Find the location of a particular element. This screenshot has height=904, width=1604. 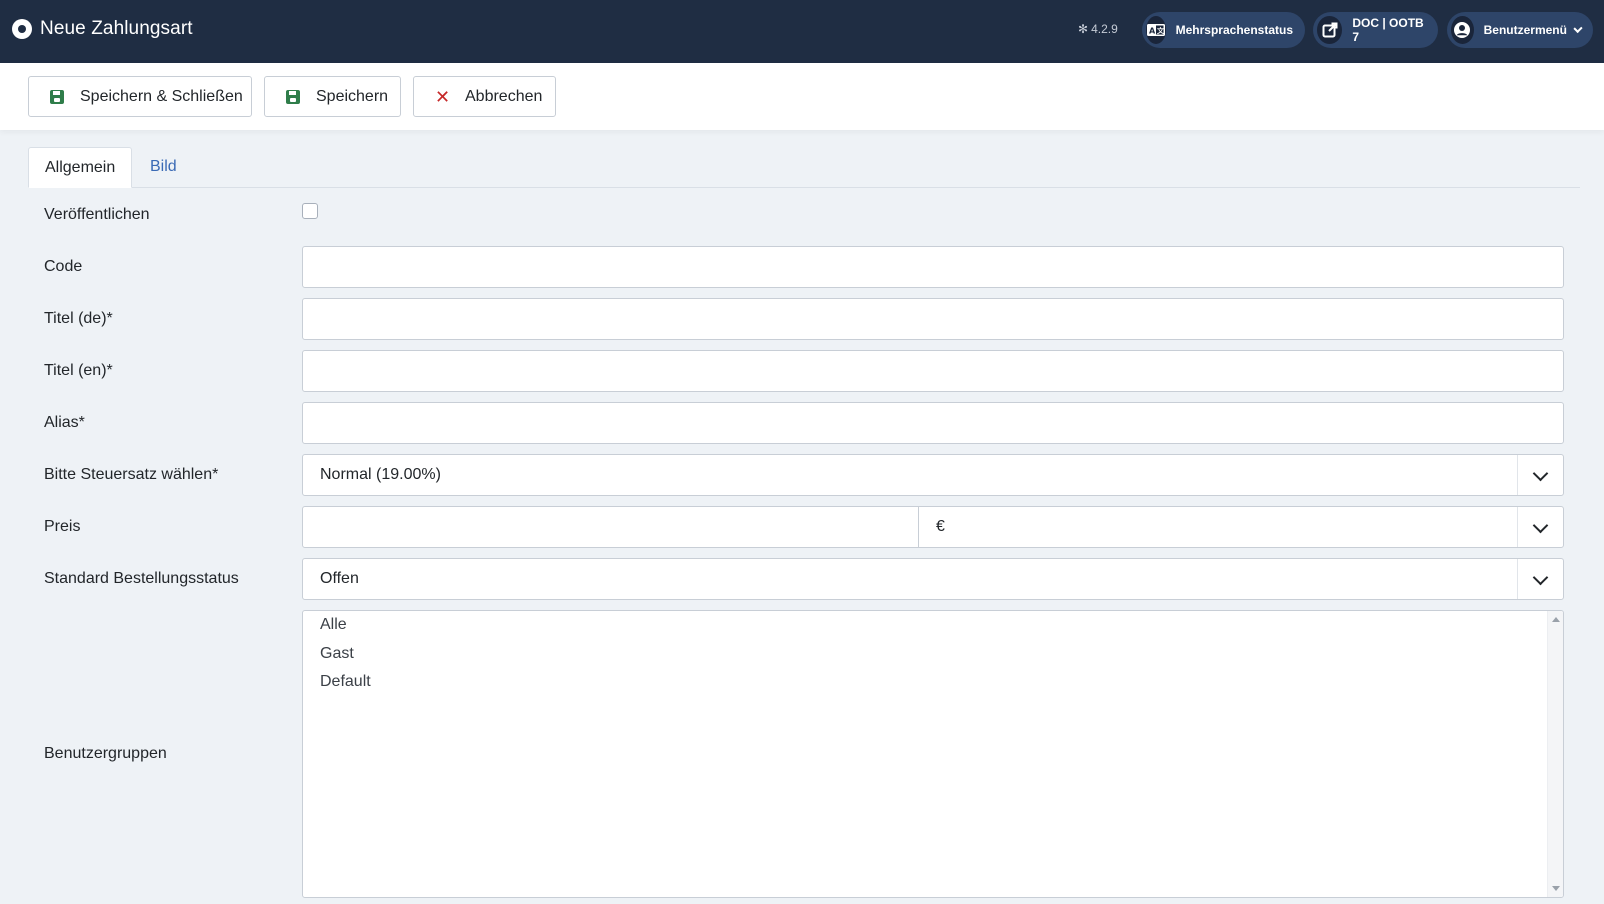

list-item: Default is located at coordinates (345, 682).